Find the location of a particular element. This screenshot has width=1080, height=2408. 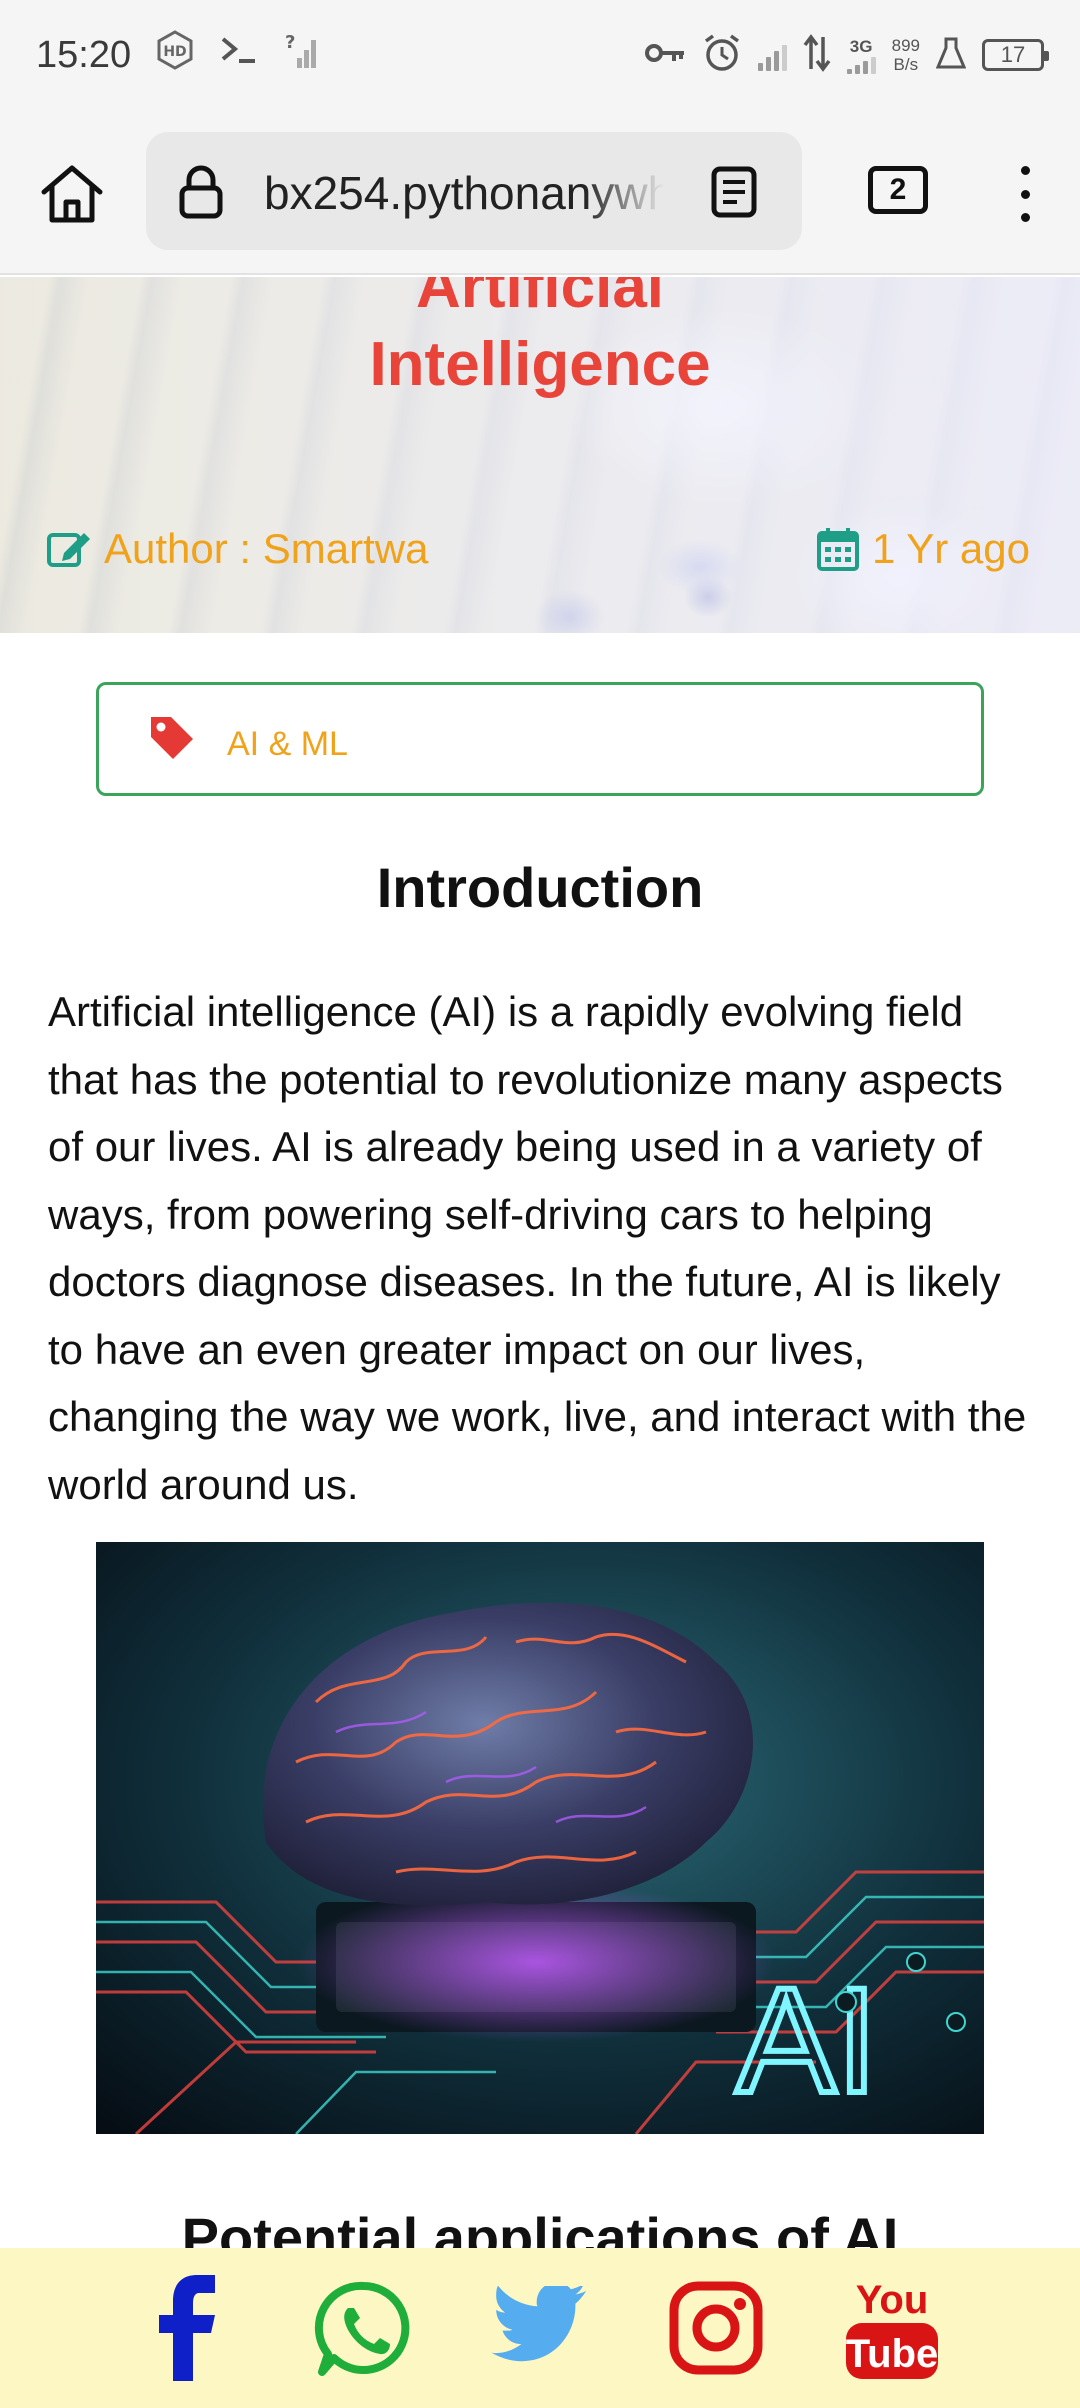

url-text: bx254.pythonanywhere.com is located at coordinates (464, 193).